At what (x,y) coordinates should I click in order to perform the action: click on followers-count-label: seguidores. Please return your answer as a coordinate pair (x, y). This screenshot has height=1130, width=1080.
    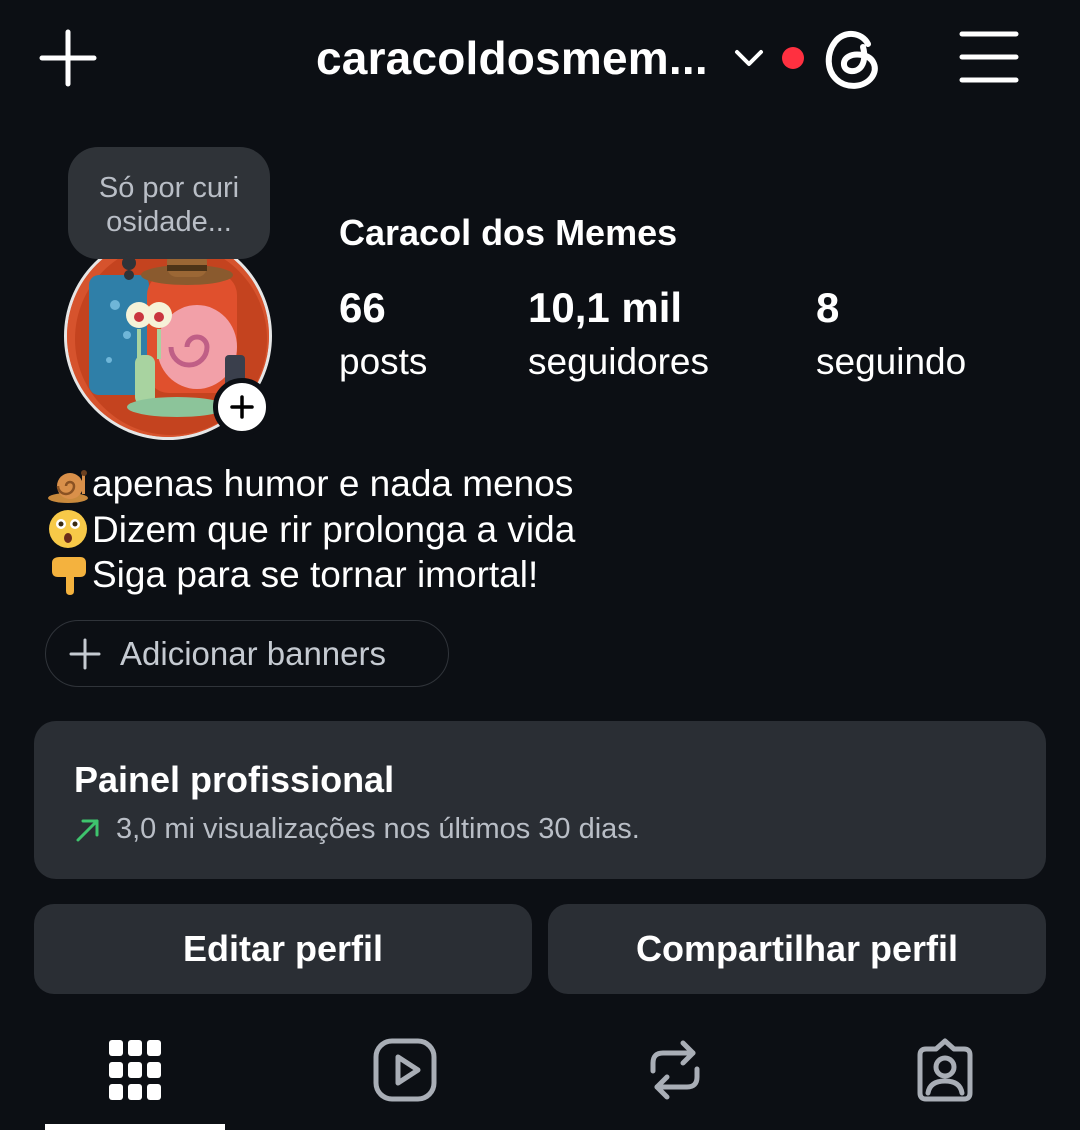
    Looking at the image, I should click on (619, 361).